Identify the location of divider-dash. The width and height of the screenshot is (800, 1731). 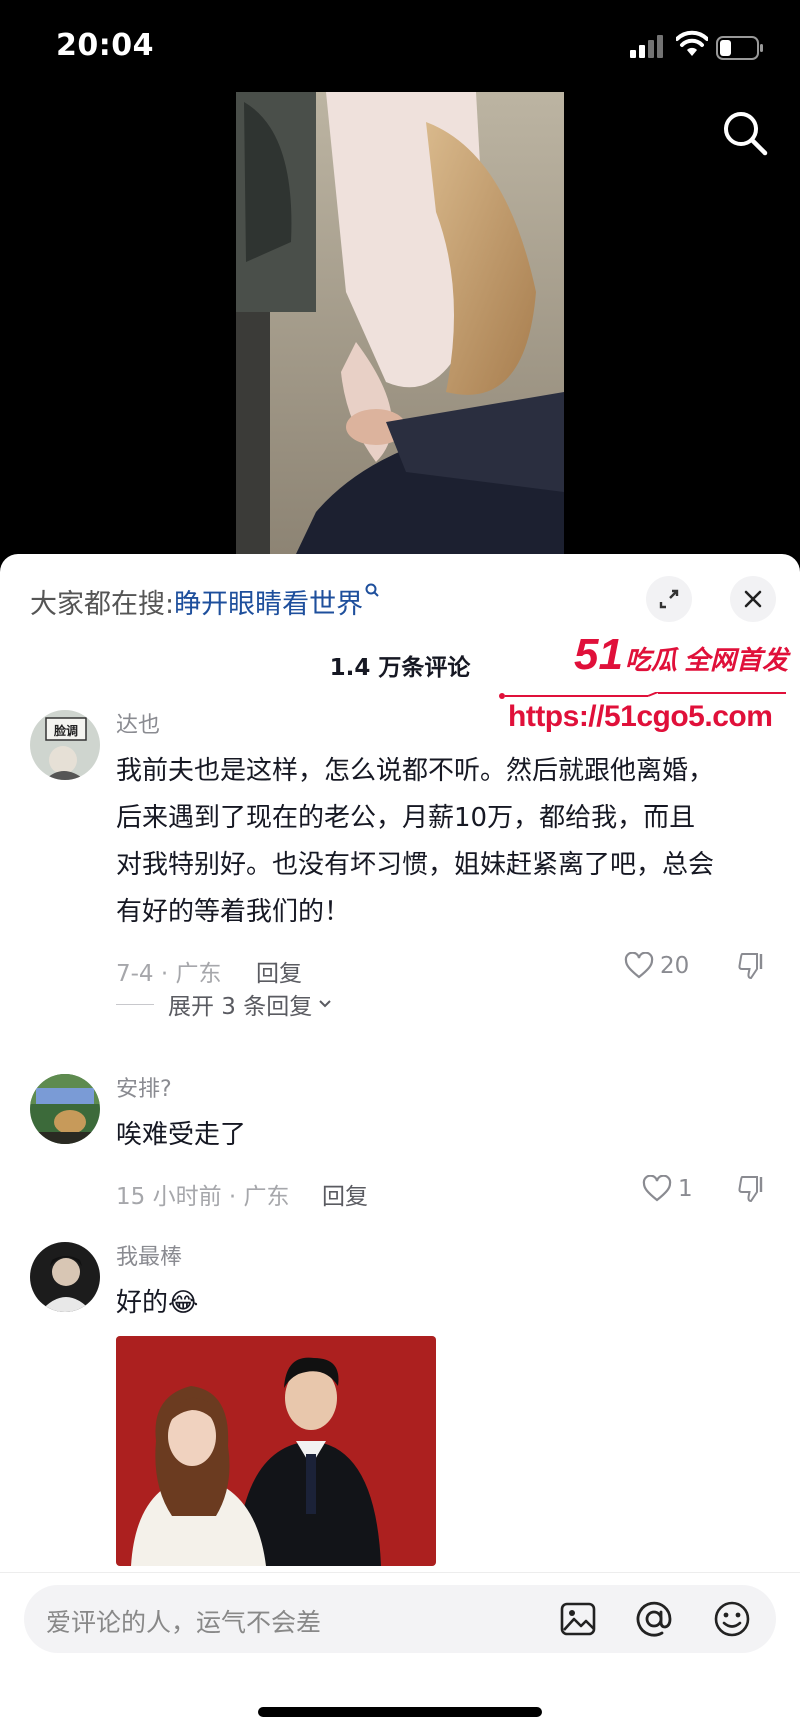
(135, 1004).